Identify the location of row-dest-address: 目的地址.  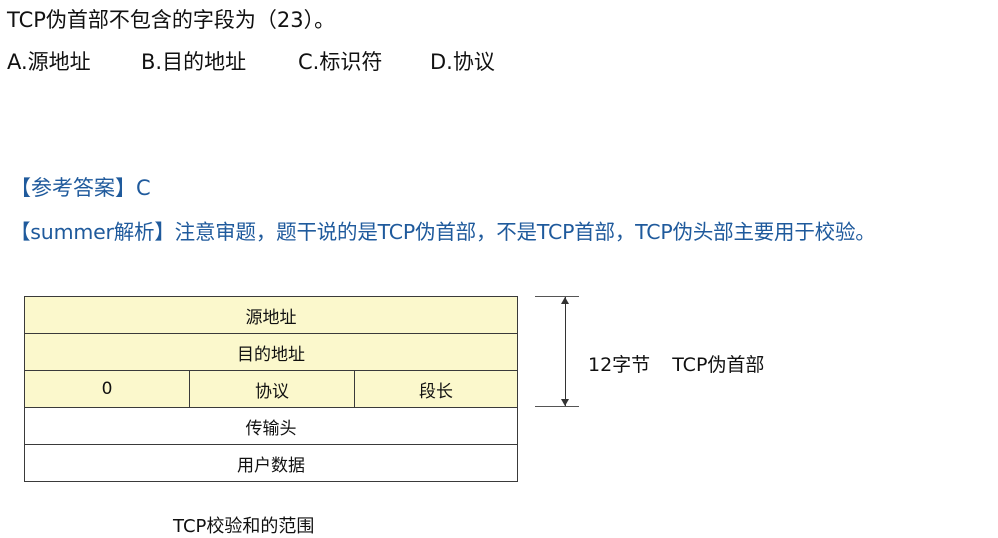
(271, 352).